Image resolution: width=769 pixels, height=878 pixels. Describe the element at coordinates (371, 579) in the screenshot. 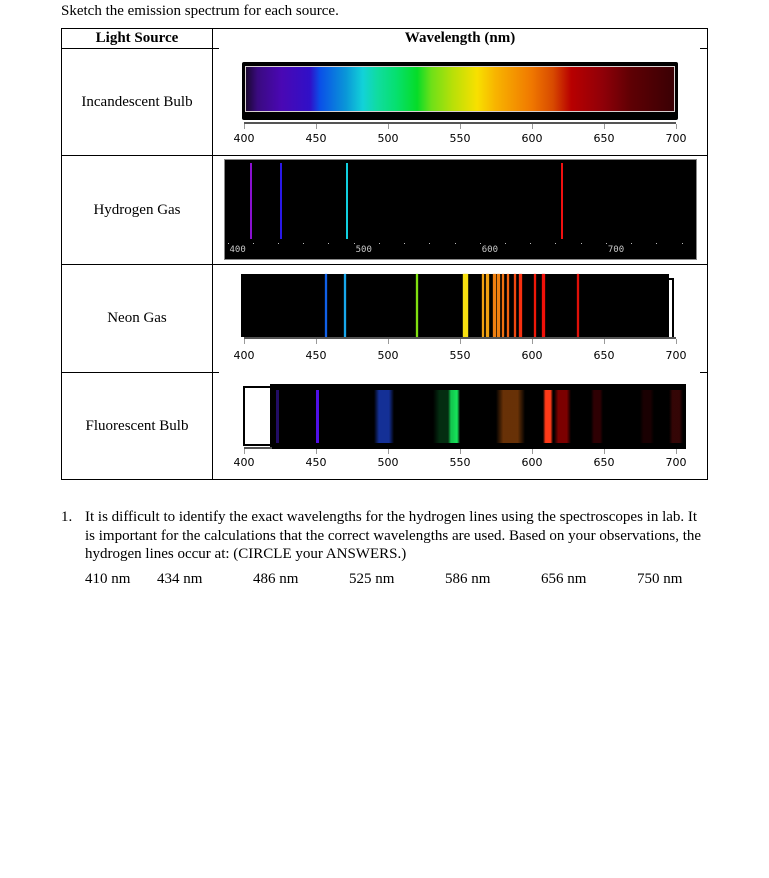

I see `choice-525: 525 nm` at that location.